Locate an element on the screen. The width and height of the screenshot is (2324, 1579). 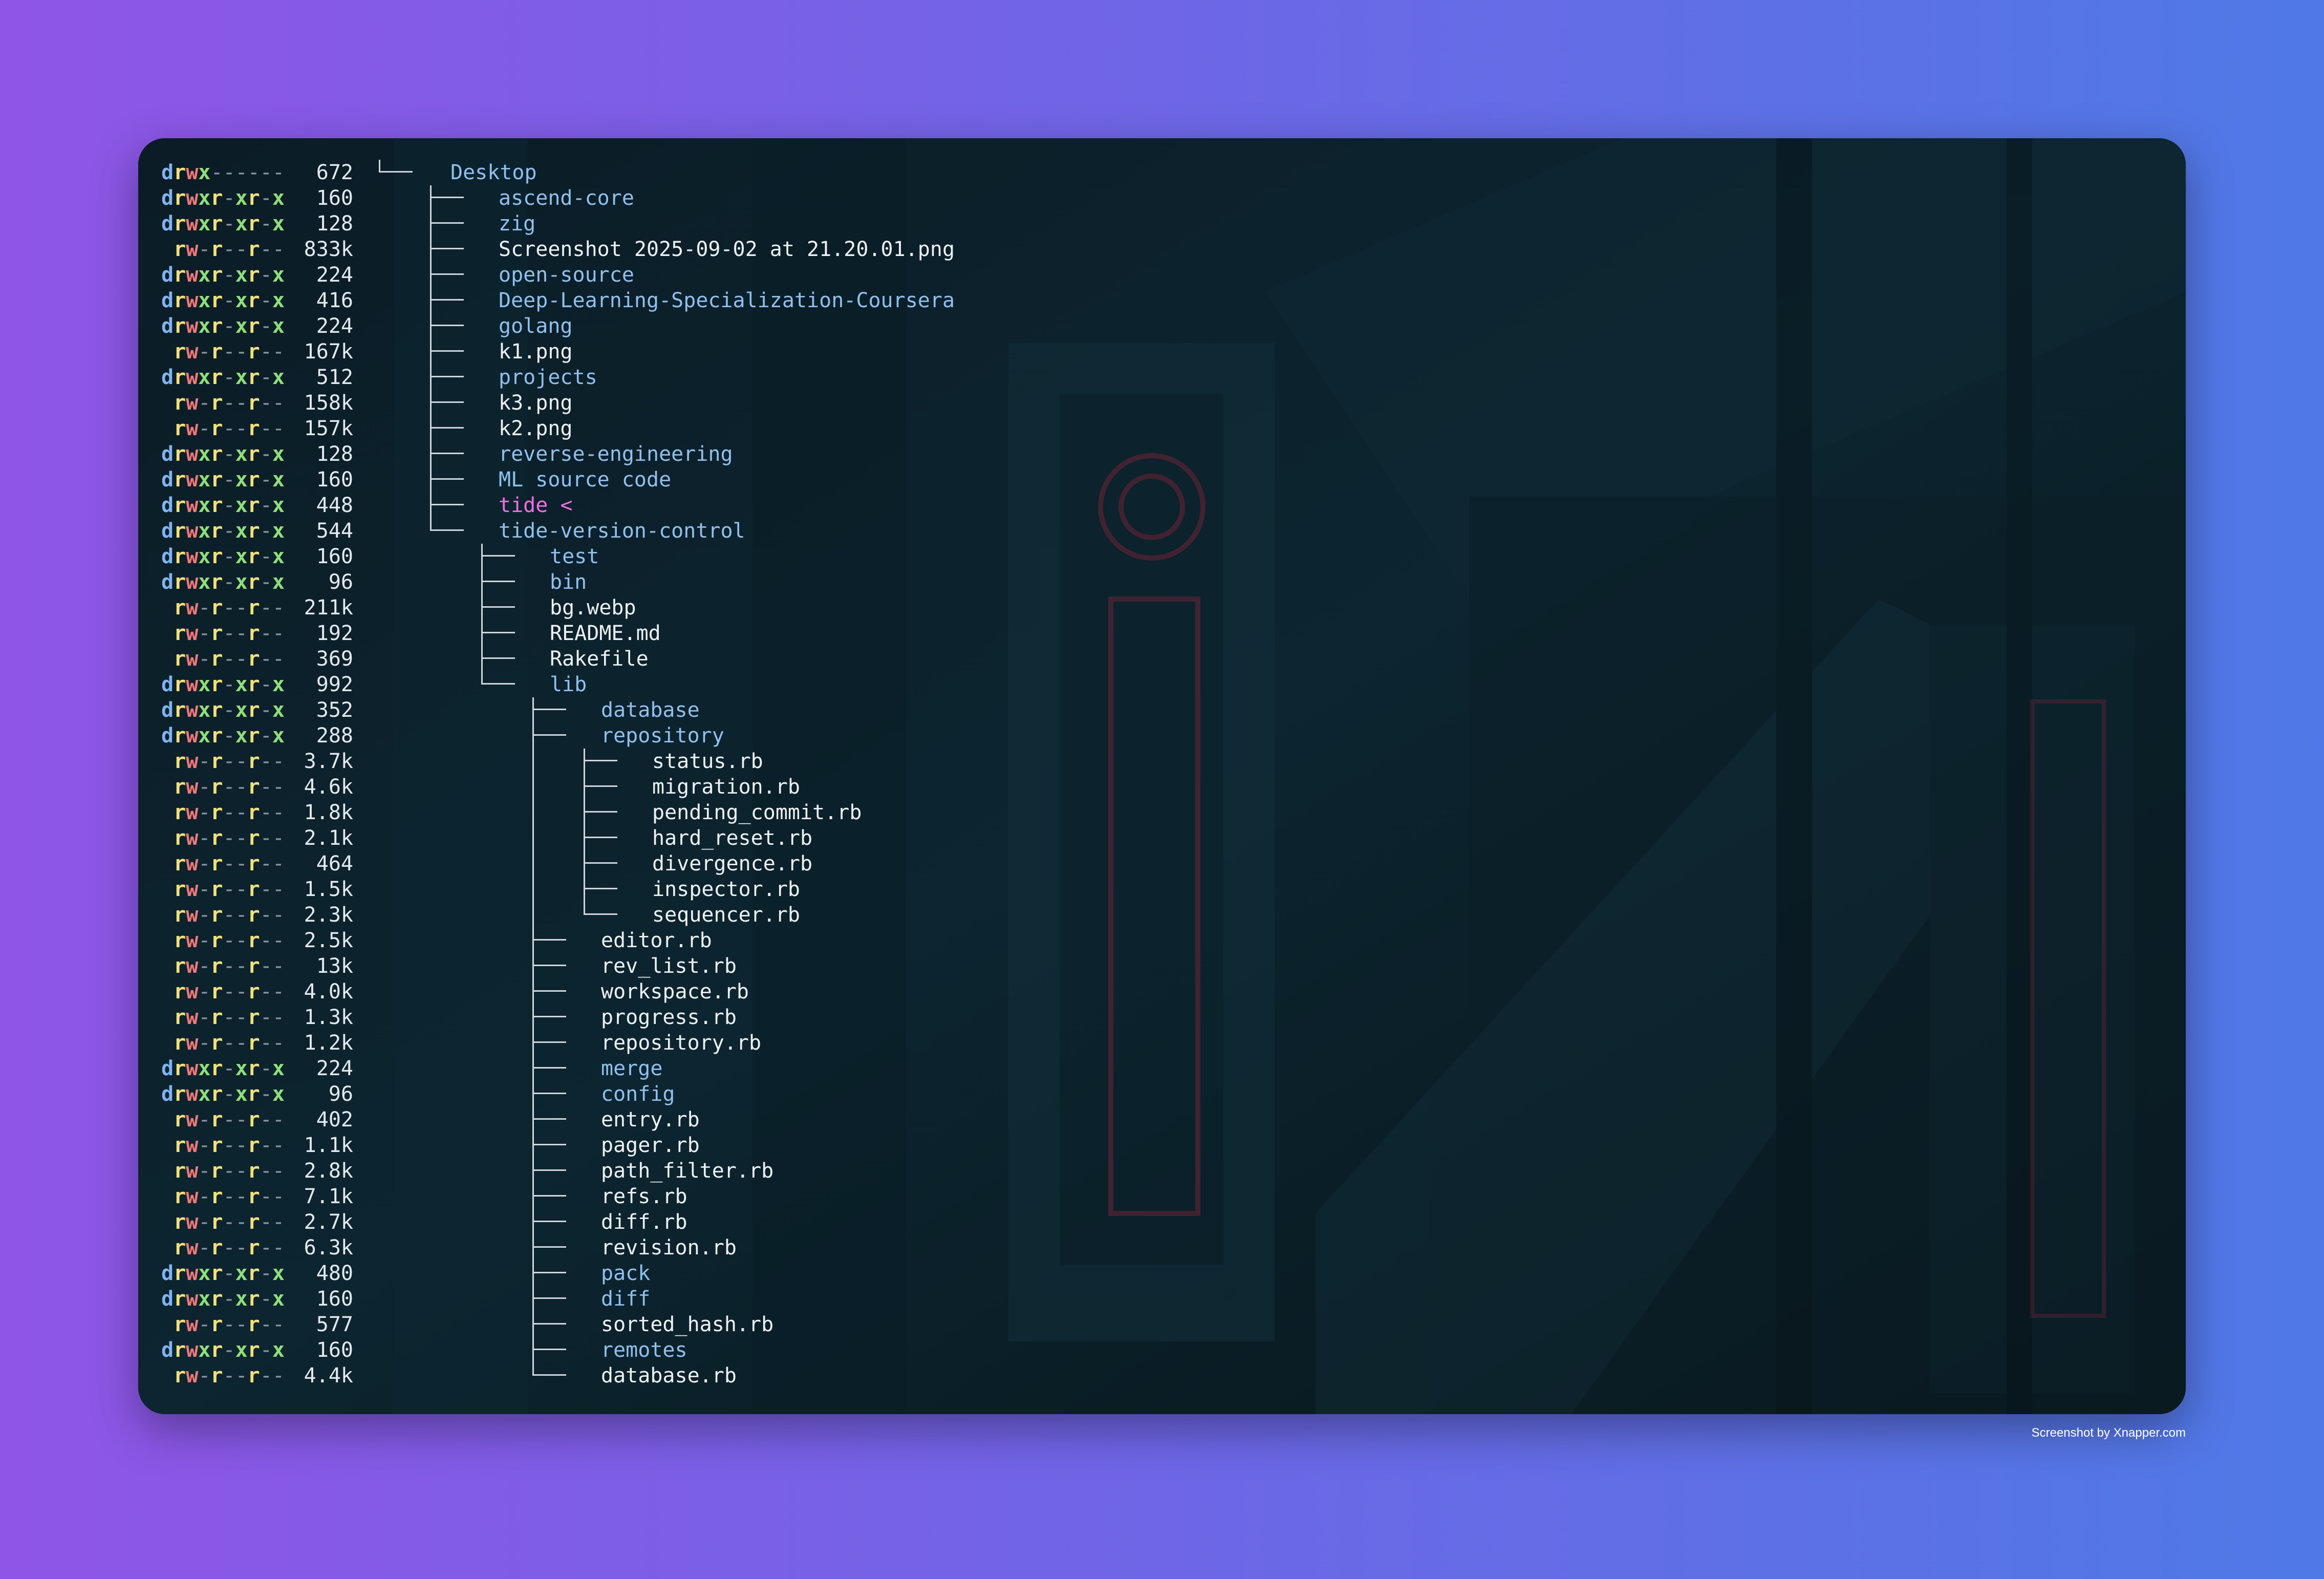
file-size: 1.5k is located at coordinates (328, 889).